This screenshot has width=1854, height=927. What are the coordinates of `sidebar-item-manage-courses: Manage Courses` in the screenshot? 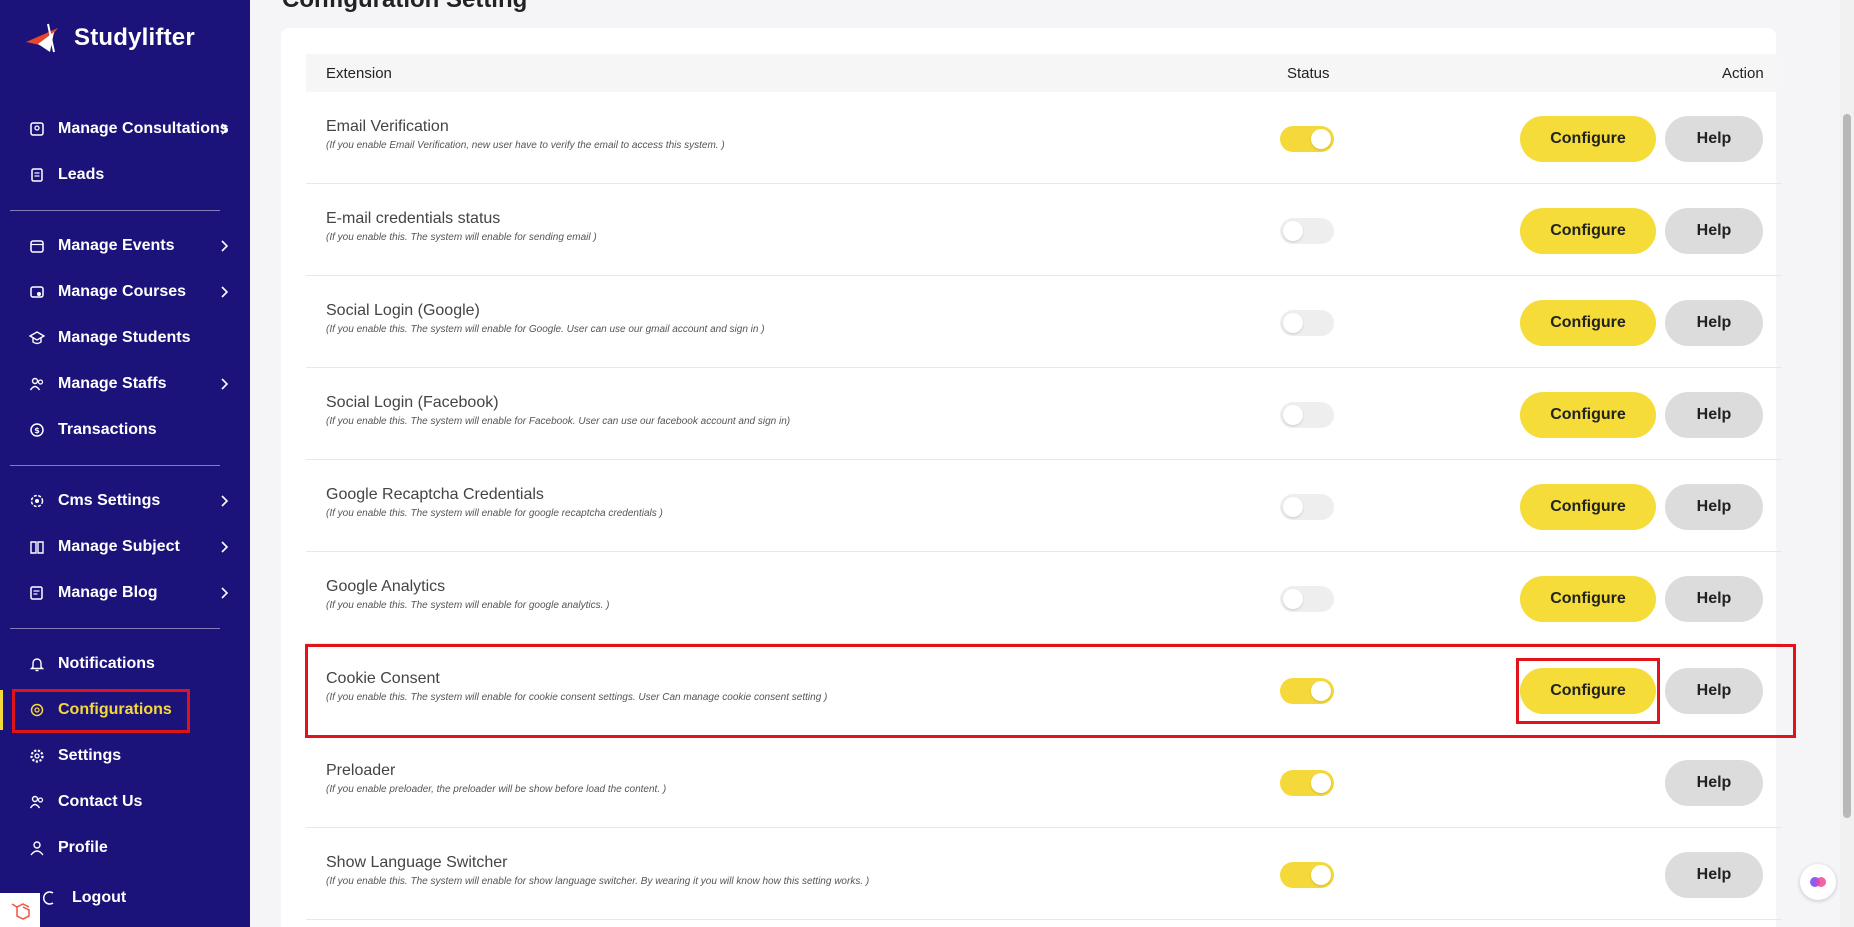 It's located at (127, 292).